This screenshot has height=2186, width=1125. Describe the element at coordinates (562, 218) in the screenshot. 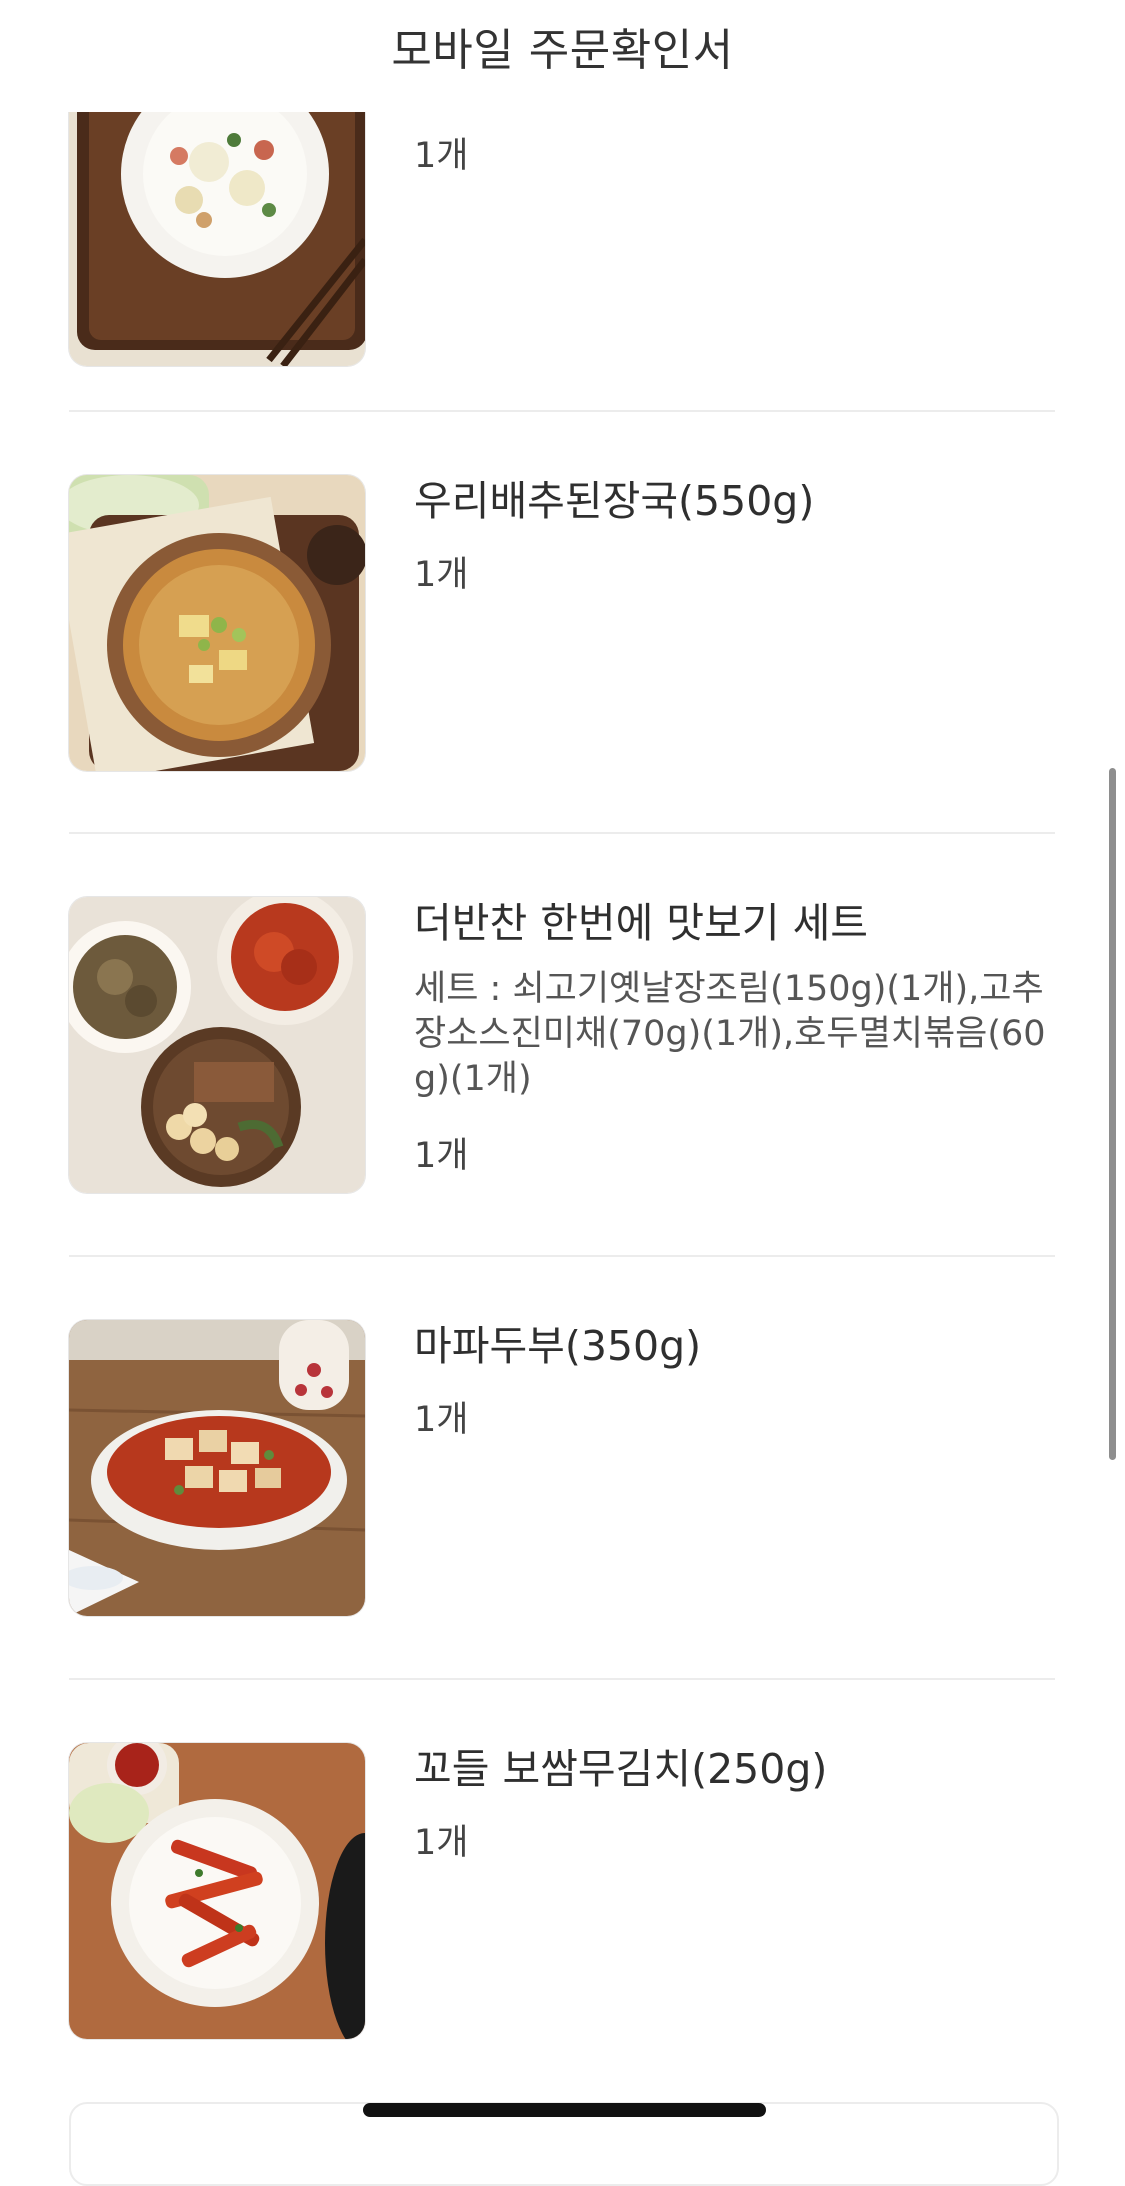

I see `order-item: 1개` at that location.